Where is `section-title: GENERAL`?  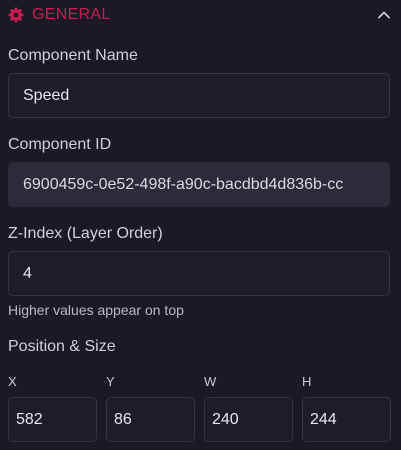 section-title: GENERAL is located at coordinates (71, 14).